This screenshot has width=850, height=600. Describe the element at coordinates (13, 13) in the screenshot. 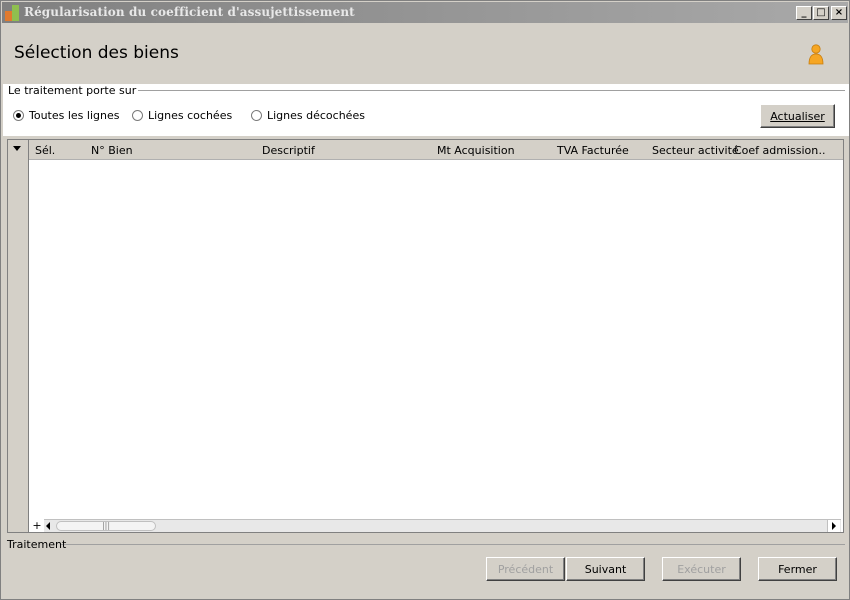

I see `app-icon` at that location.